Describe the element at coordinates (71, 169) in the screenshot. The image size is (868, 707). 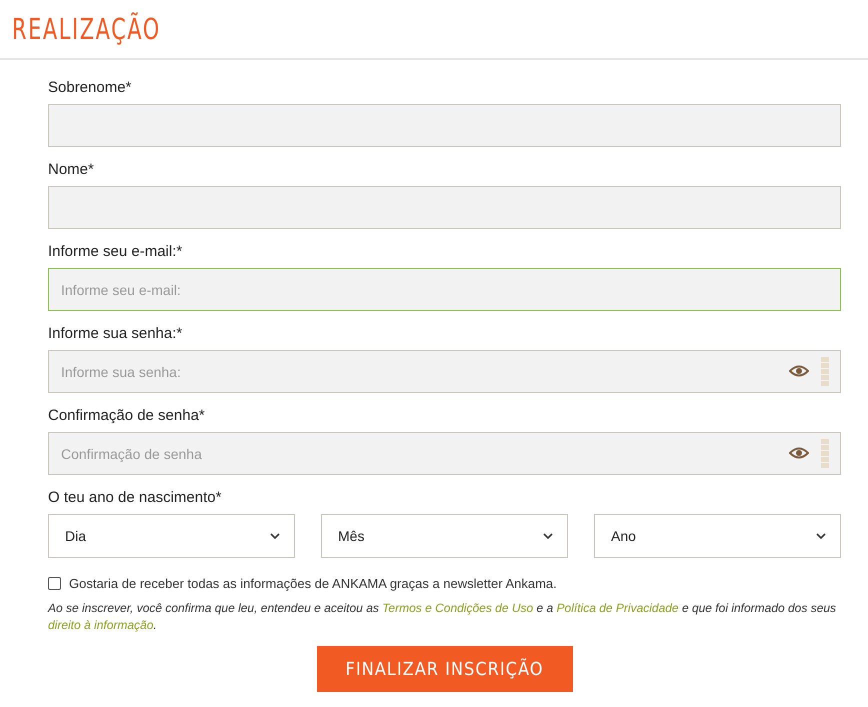
I see `field-label: Nome*` at that location.